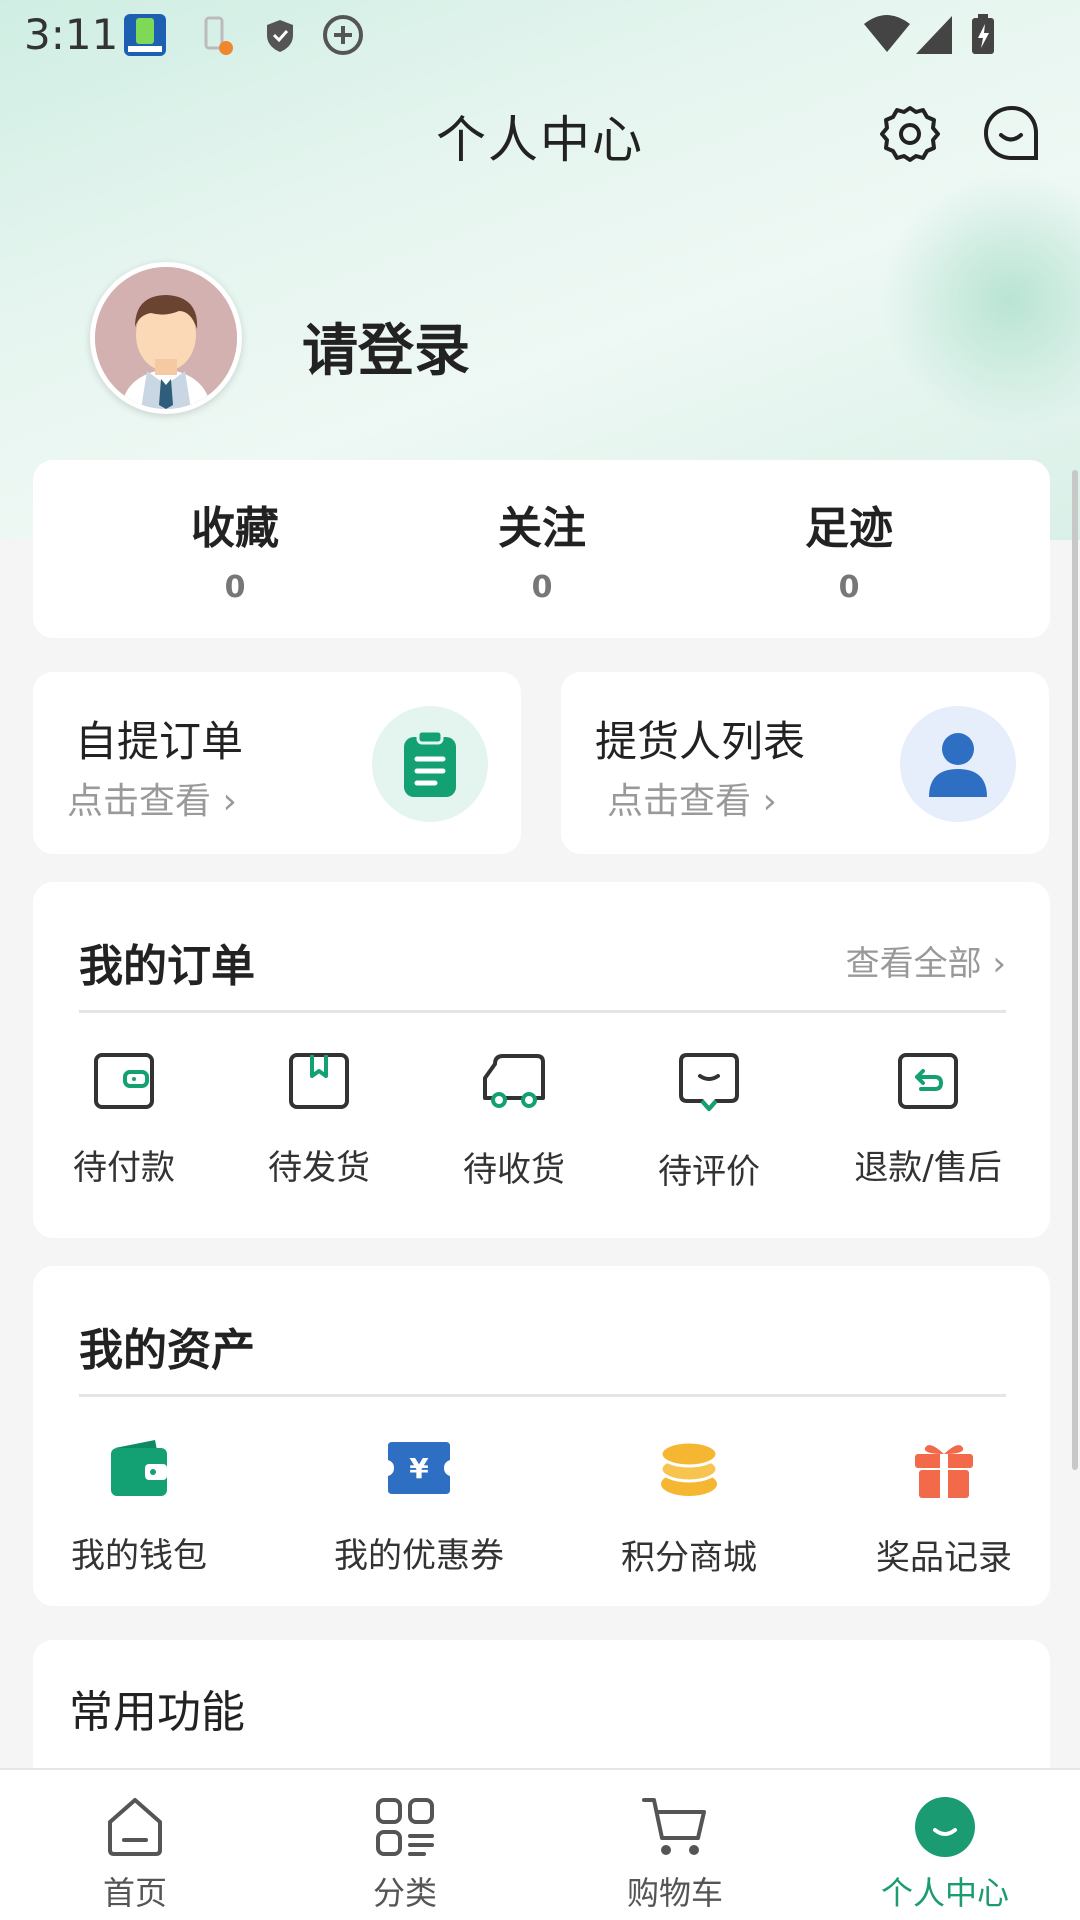  What do you see at coordinates (945, 1827) in the screenshot?
I see `profile-active-icon` at bounding box center [945, 1827].